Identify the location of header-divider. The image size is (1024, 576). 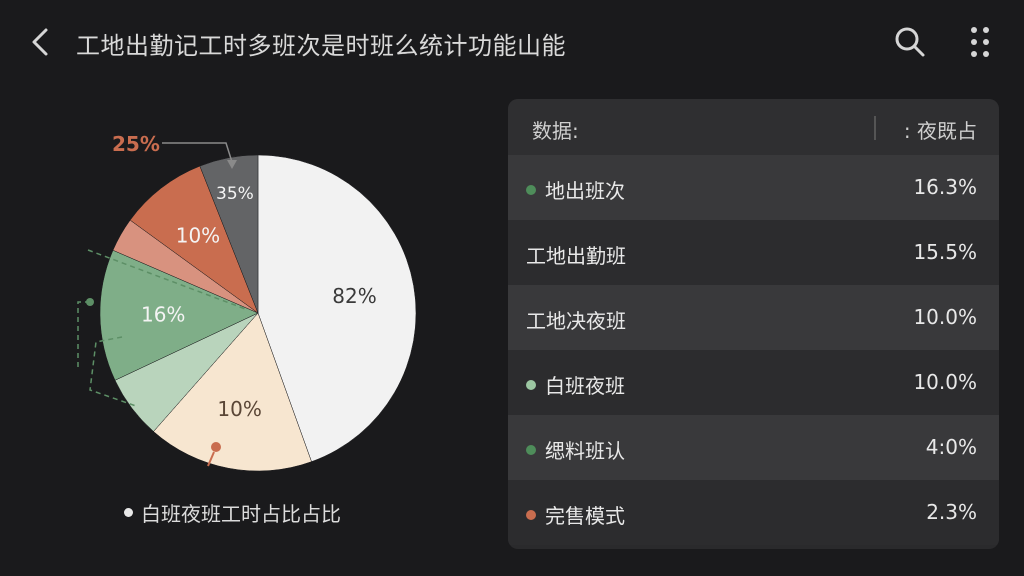
(875, 128).